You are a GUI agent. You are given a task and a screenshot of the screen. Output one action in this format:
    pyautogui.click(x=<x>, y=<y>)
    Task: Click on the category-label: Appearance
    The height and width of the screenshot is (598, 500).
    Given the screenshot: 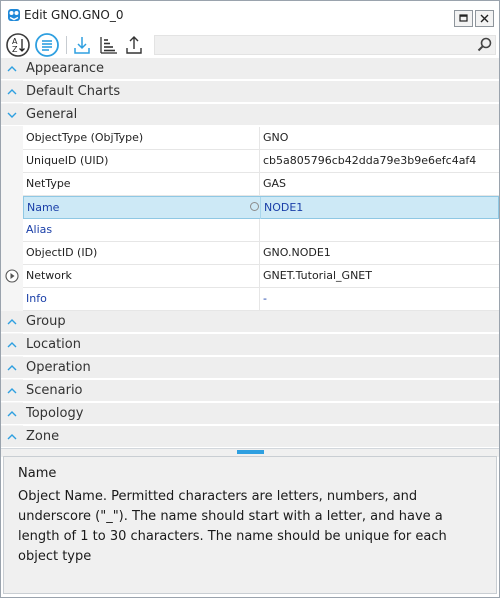 What is the action you would take?
    pyautogui.click(x=65, y=68)
    